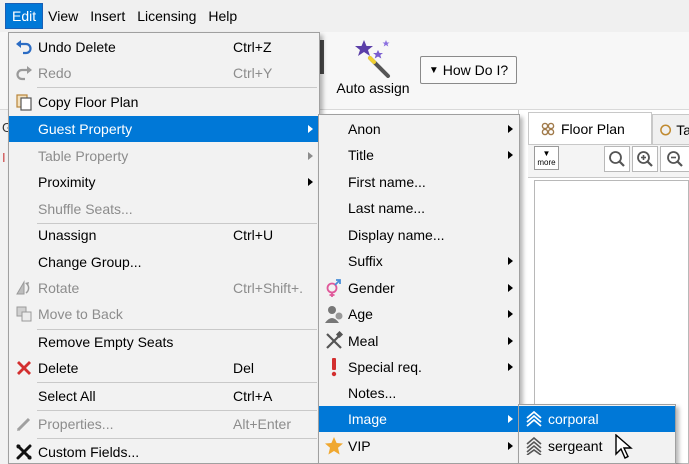 The width and height of the screenshot is (689, 464). What do you see at coordinates (624, 446) in the screenshot?
I see `mouse-pointer-icon` at bounding box center [624, 446].